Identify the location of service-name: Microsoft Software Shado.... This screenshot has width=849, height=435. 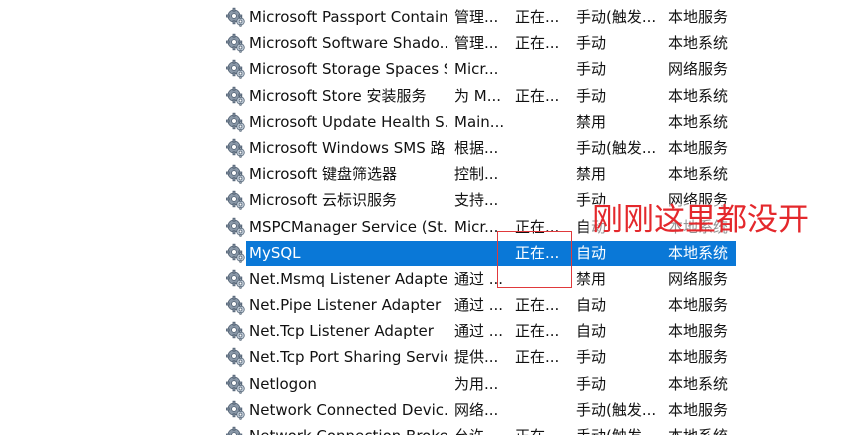
(348, 43).